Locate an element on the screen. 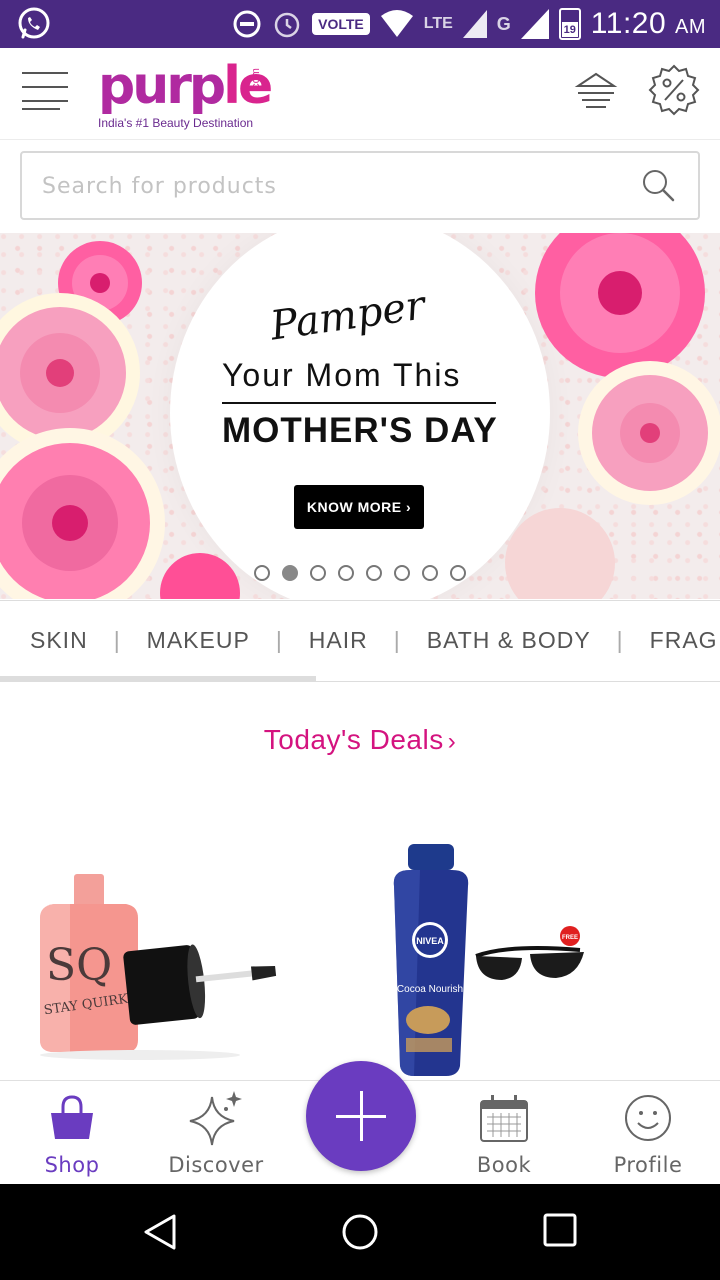  search-icon is located at coordinates (658, 185).